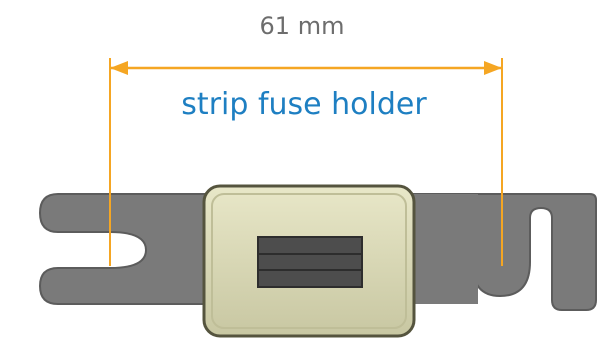  What do you see at coordinates (302, 26) in the screenshot?
I see `dimension-label: 61 mm` at bounding box center [302, 26].